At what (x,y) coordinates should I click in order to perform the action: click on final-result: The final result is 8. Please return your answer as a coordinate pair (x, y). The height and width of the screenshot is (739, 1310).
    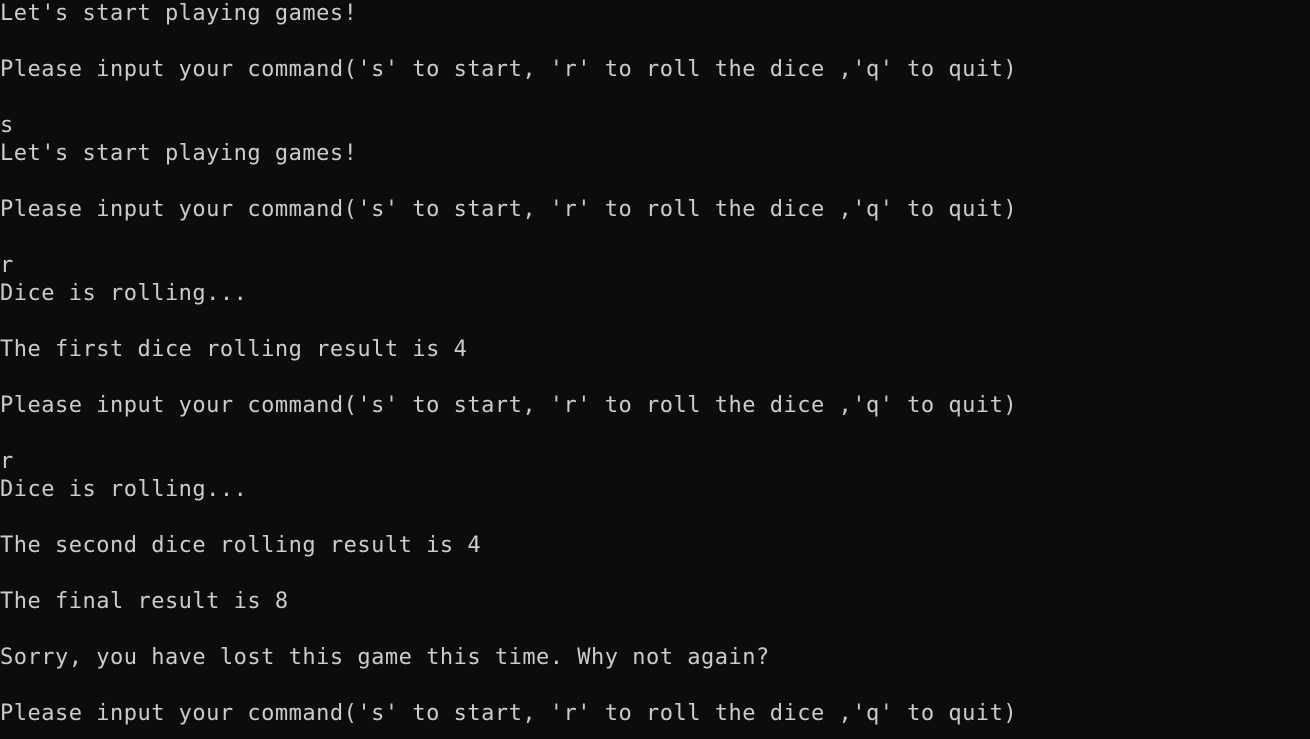
    Looking at the image, I should click on (144, 601).